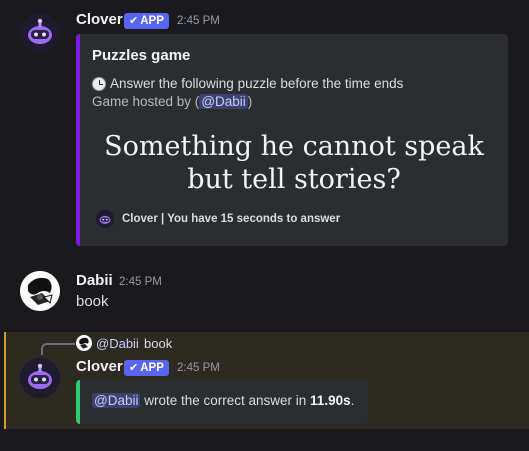  What do you see at coordinates (116, 400) in the screenshot?
I see `winner-mention: @Dabii` at bounding box center [116, 400].